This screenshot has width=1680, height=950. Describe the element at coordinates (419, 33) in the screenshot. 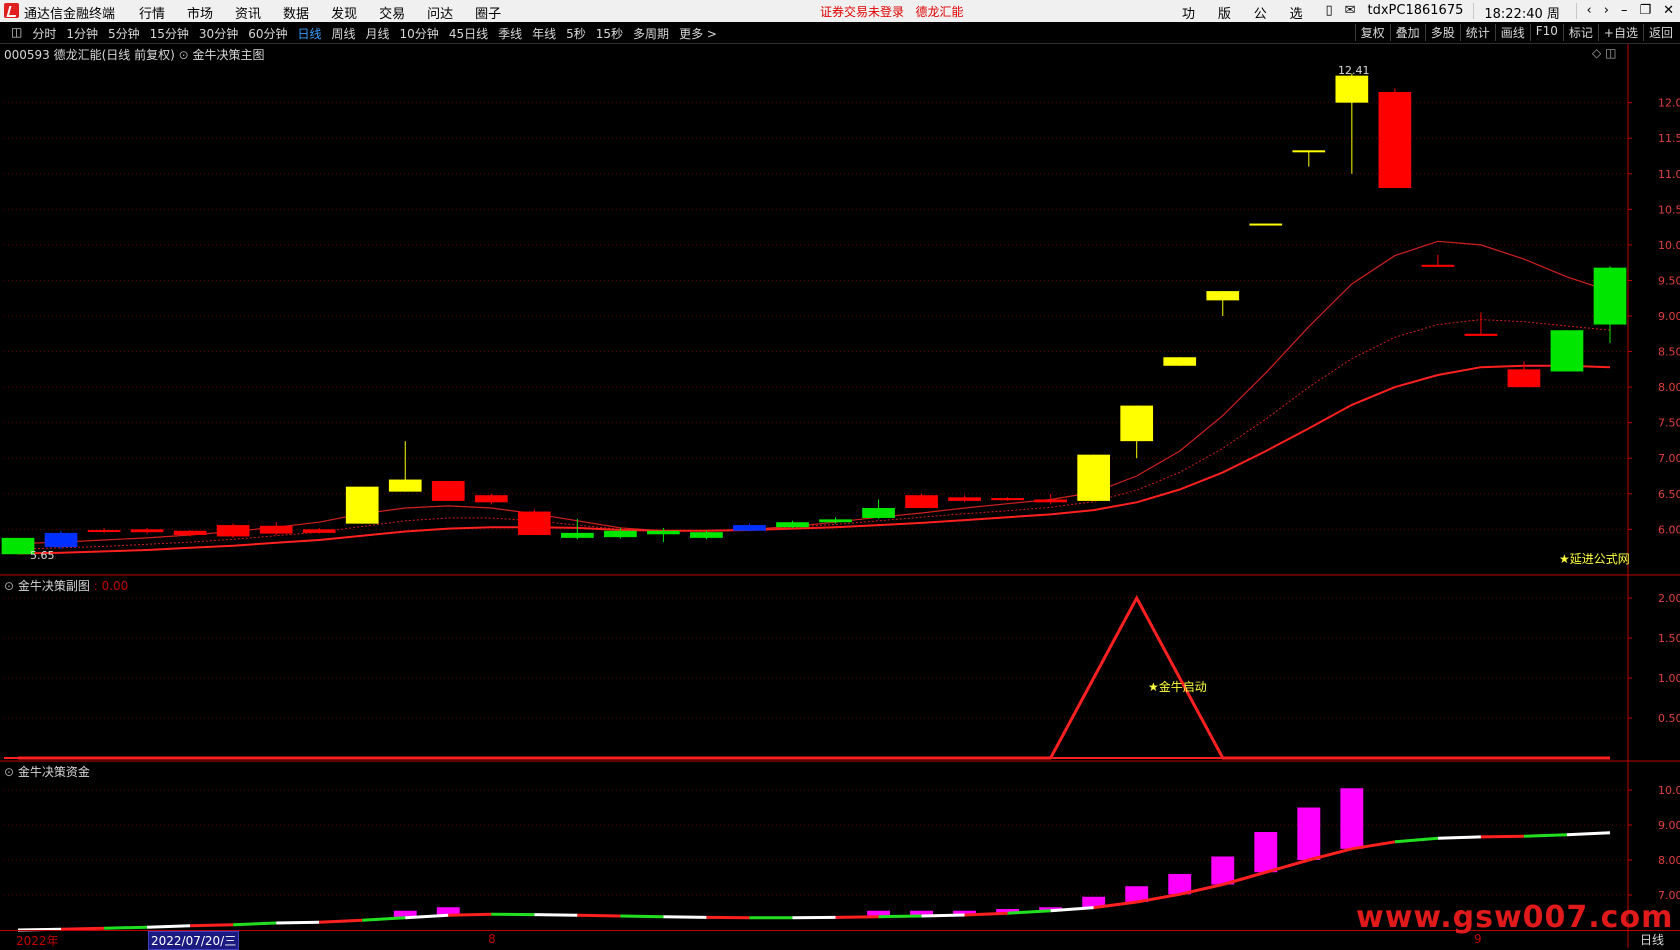

I see `tab-10min: 10分钟` at that location.